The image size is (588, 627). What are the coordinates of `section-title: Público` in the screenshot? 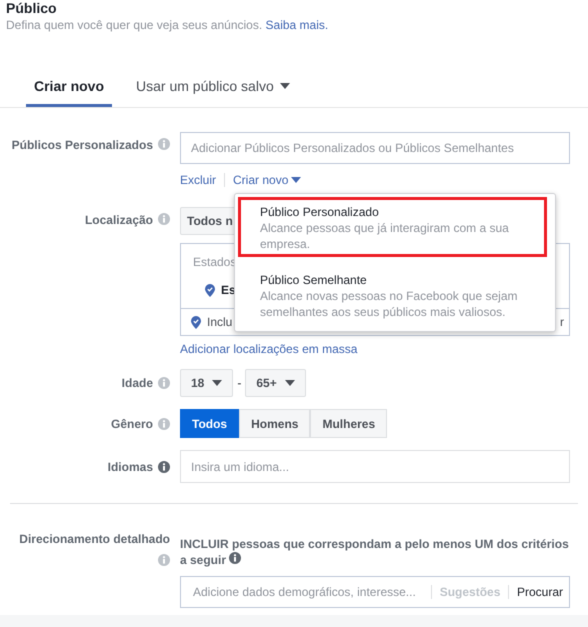 It's located at (31, 8).